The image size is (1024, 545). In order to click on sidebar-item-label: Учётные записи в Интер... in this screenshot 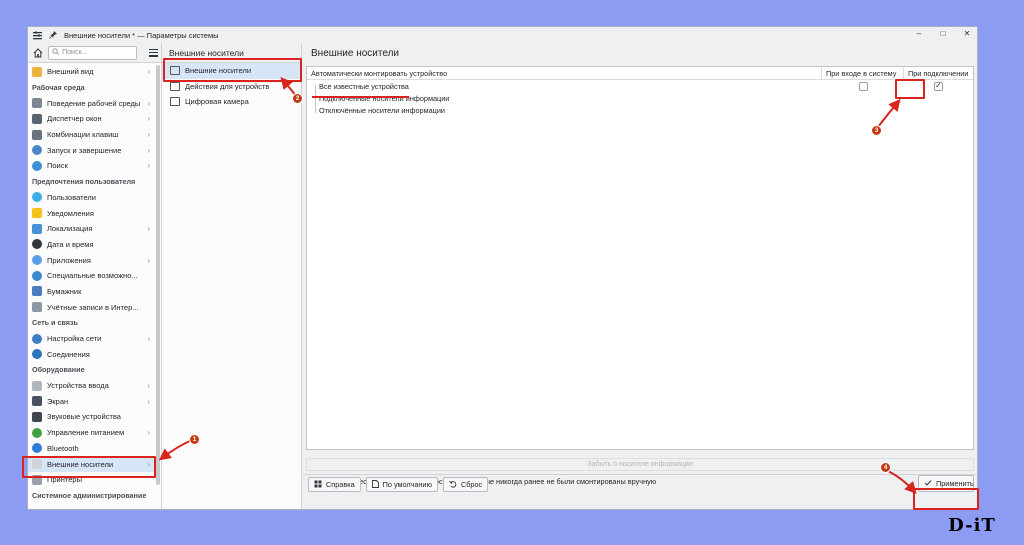, I will do `click(93, 307)`.